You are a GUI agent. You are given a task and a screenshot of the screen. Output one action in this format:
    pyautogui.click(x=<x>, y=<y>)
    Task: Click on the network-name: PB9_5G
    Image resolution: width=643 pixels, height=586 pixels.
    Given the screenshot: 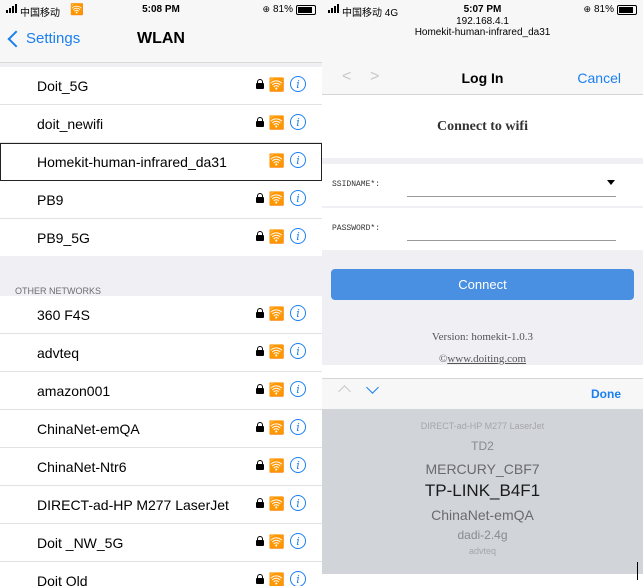 What is the action you would take?
    pyautogui.click(x=63, y=238)
    